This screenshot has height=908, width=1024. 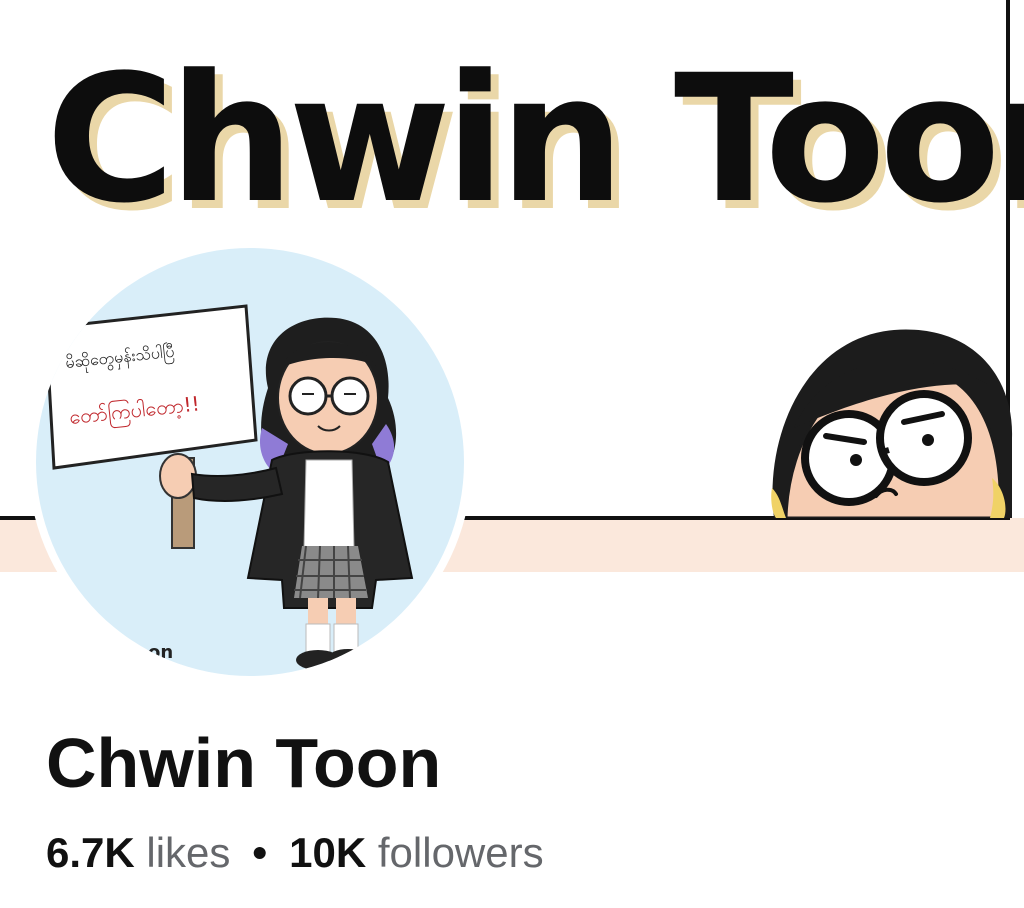 I want to click on page-stats: 6.7K likes • 10K followers, so click(x=295, y=853).